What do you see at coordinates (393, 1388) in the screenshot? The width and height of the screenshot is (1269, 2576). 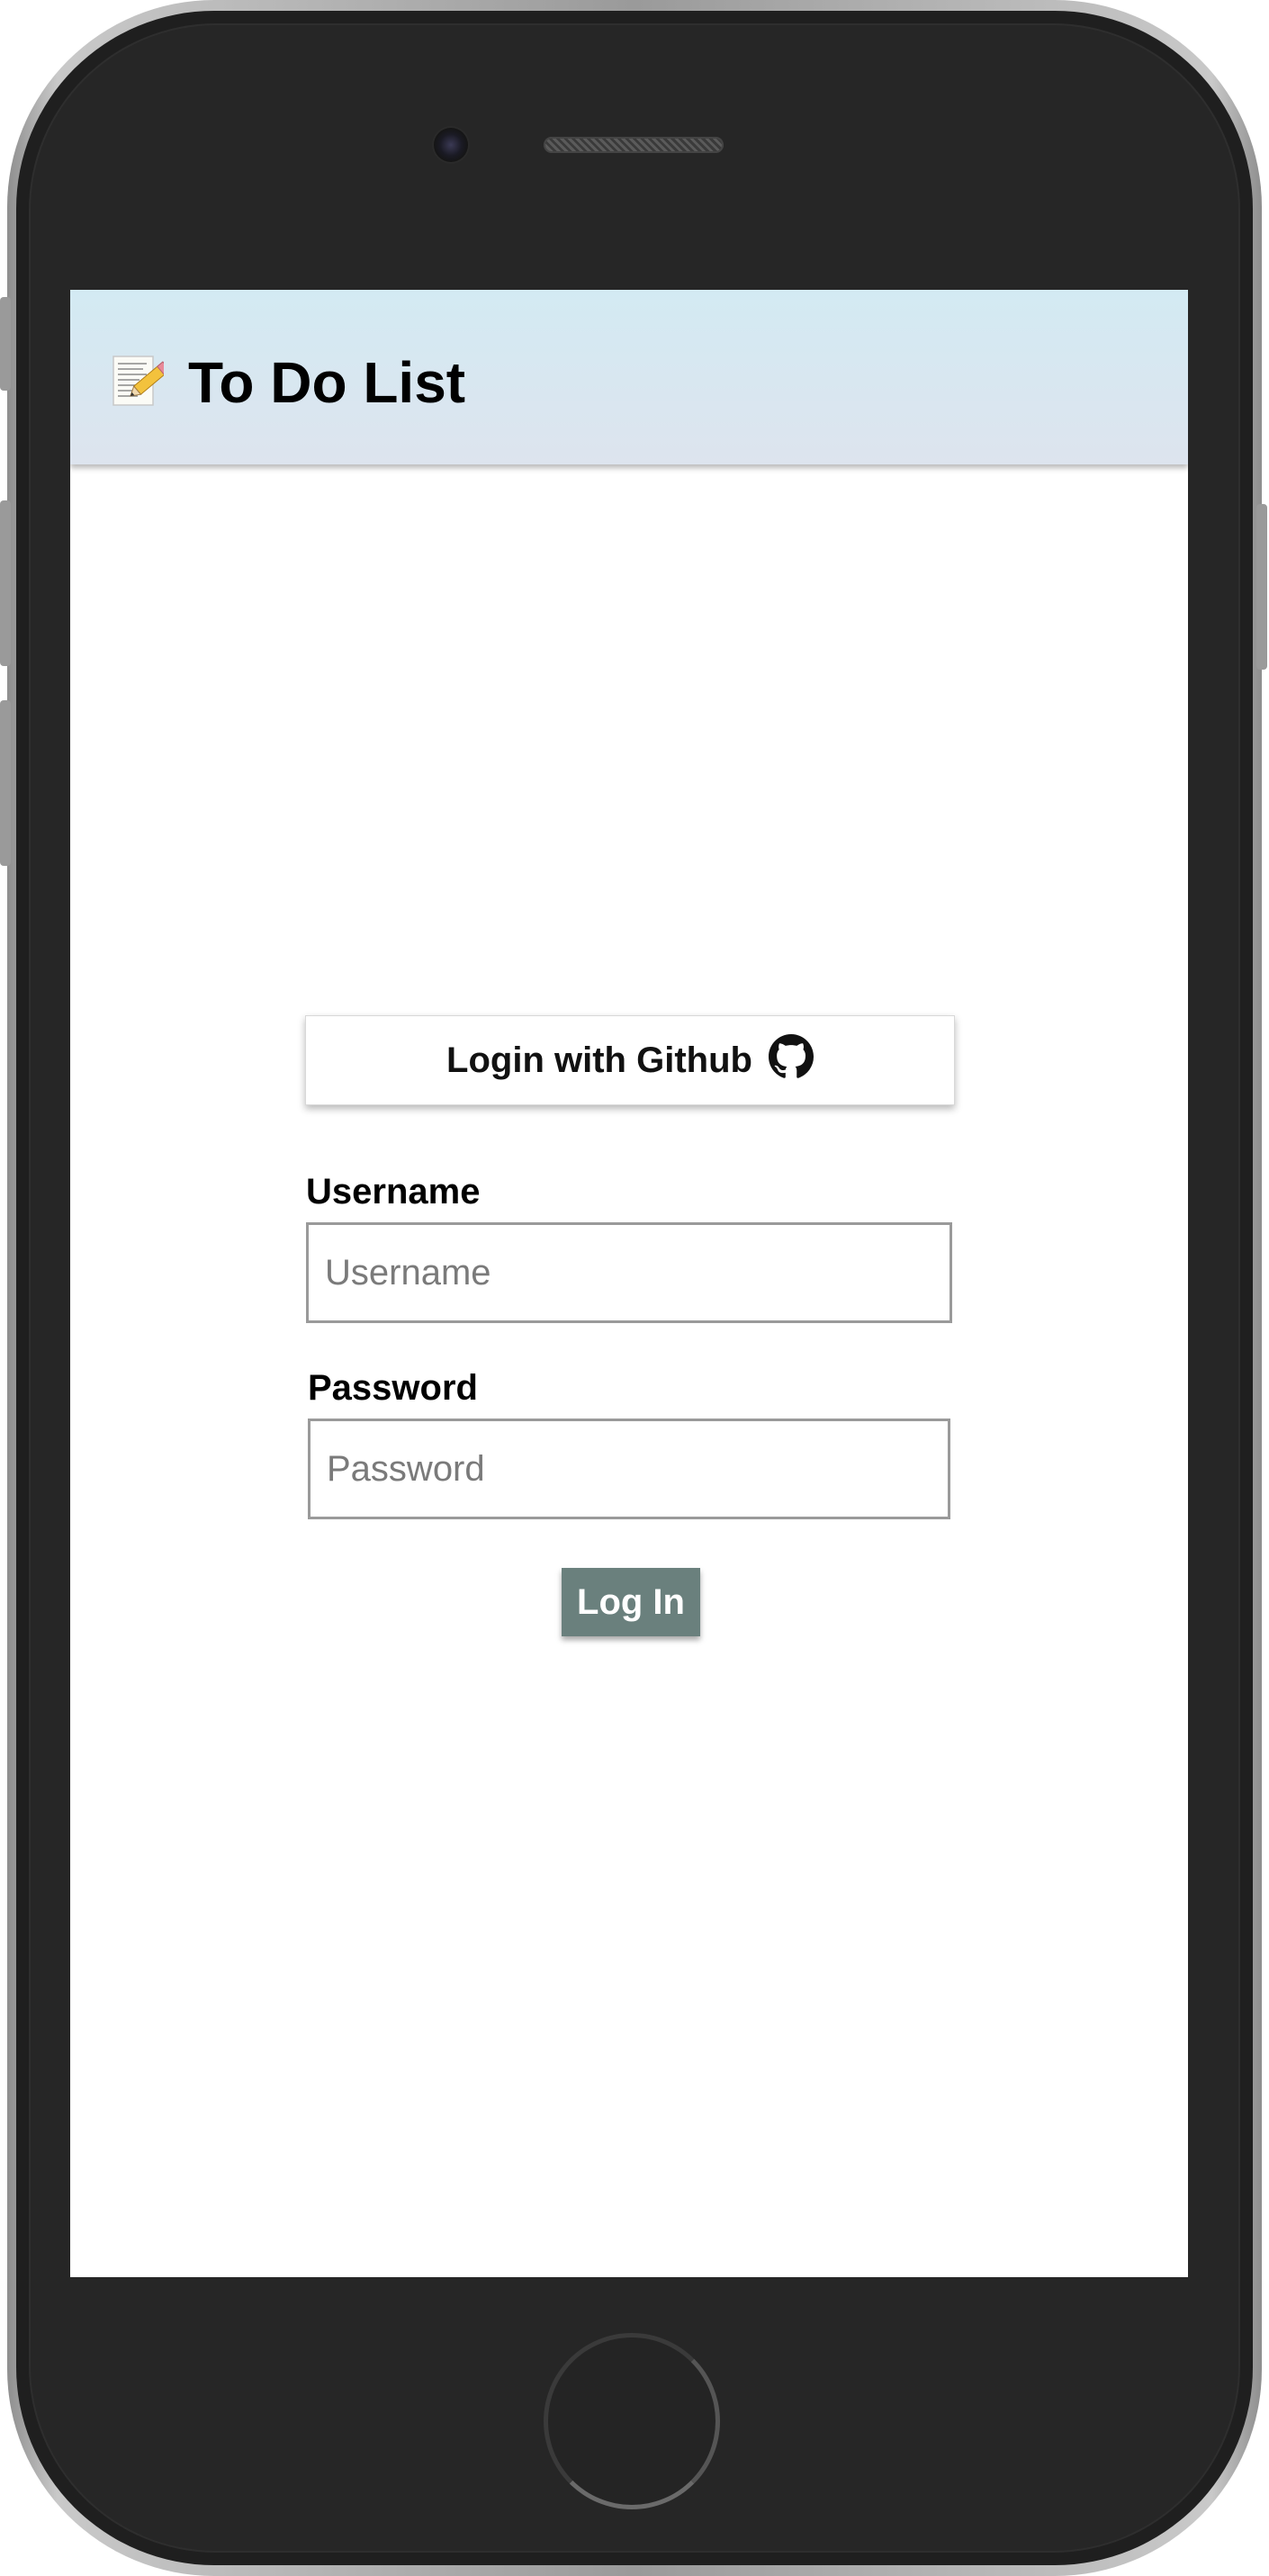 I see `password-label: Password` at bounding box center [393, 1388].